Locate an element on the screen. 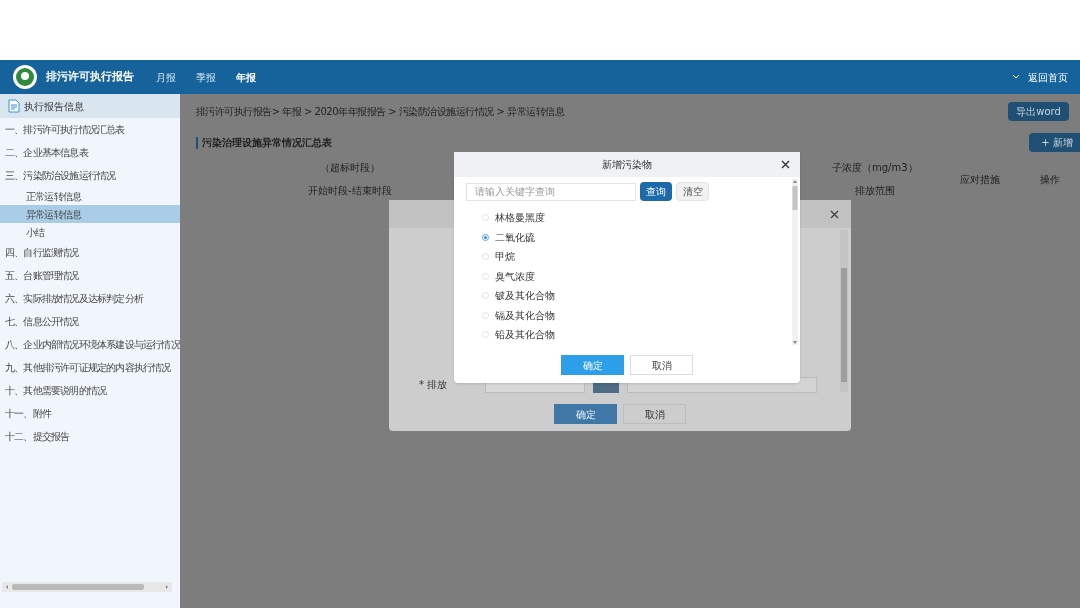 This screenshot has width=1080, height=608. sidebar-item: 四、自行监测情况 is located at coordinates (90, 252).